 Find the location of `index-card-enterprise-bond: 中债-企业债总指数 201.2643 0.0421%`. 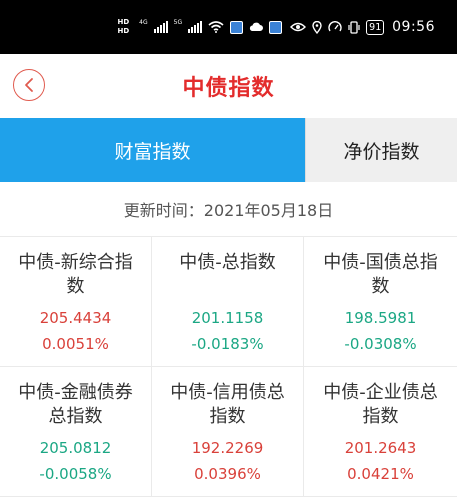

index-card-enterprise-bond: 中债-企业债总指数 201.2643 0.0421% is located at coordinates (380, 432).